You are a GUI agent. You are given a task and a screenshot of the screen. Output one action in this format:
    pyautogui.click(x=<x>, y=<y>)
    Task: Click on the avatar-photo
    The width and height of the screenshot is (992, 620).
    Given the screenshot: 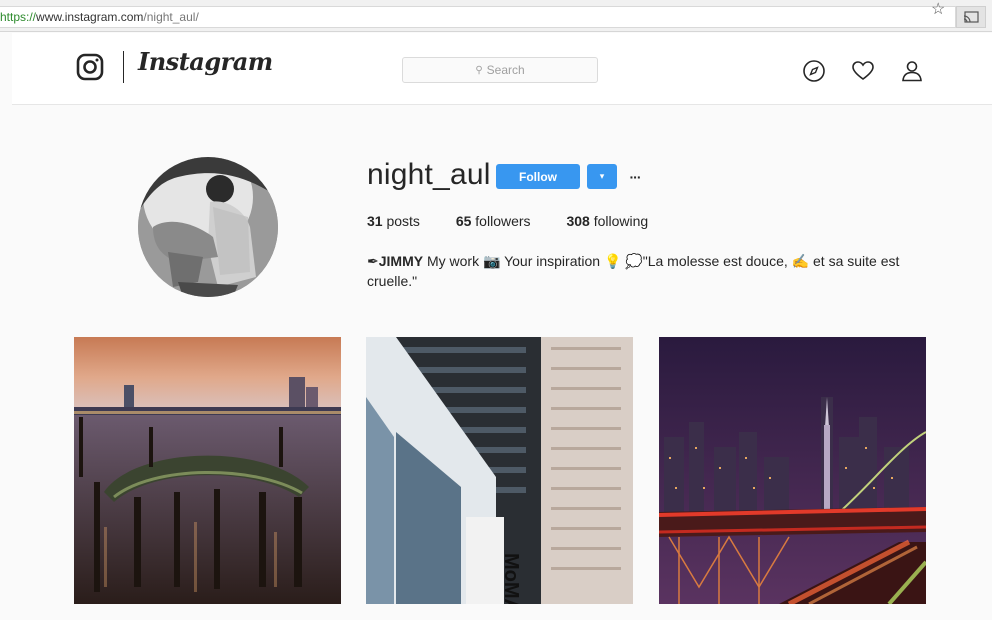 What is the action you would take?
    pyautogui.click(x=208, y=227)
    